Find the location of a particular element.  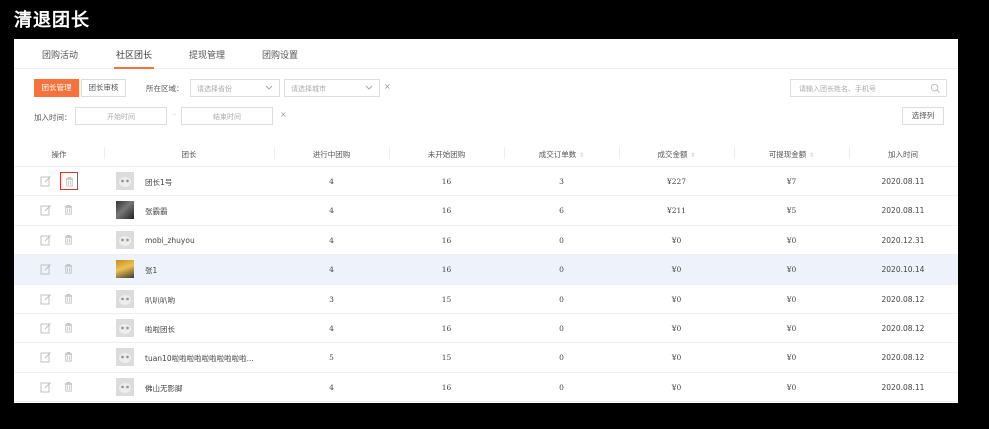

table-row: 叭叭叭哟 3 15 0 ¥0 ¥0 2020.08.12 is located at coordinates (486, 299).